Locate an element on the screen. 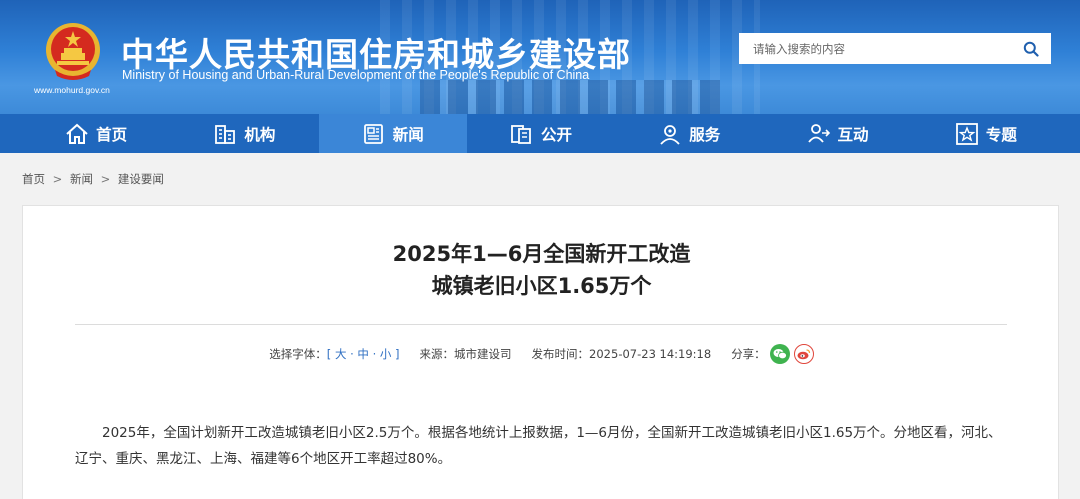 This screenshot has width=1080, height=499. source-value: 城市建设司 is located at coordinates (483, 354).